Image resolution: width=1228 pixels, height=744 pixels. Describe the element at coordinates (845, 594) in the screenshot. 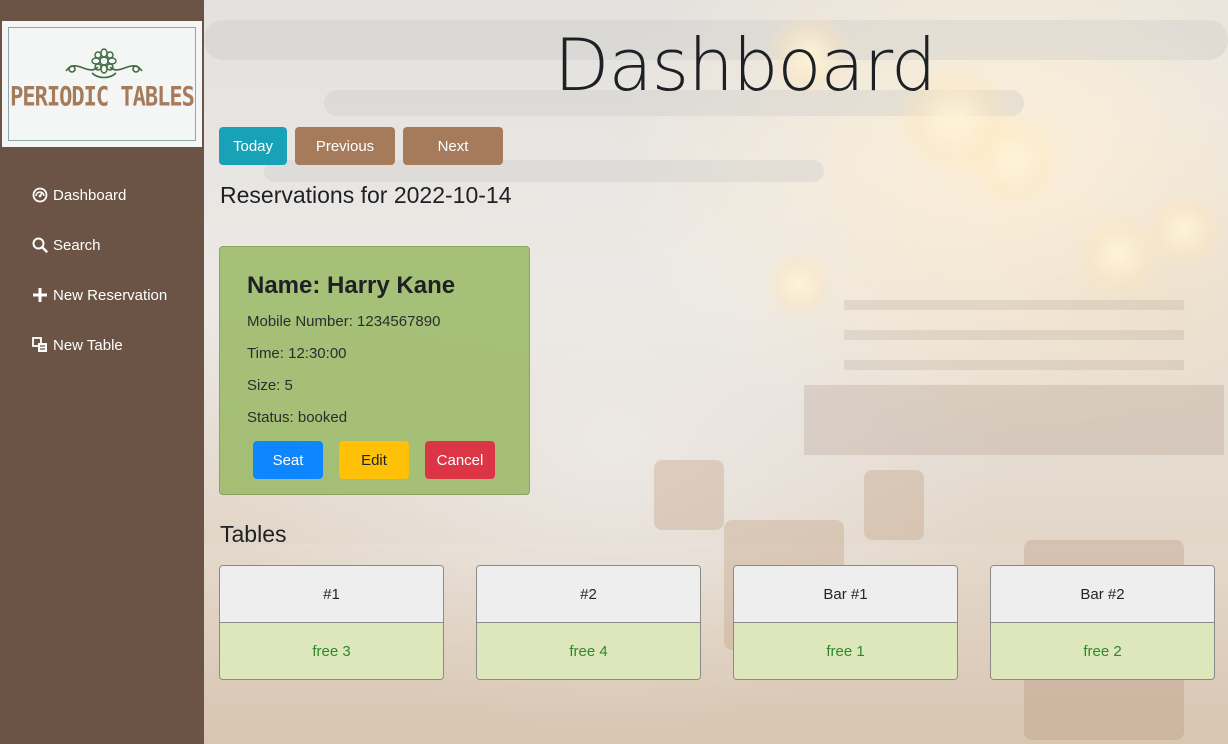

I see `table-name: Bar #1` at that location.